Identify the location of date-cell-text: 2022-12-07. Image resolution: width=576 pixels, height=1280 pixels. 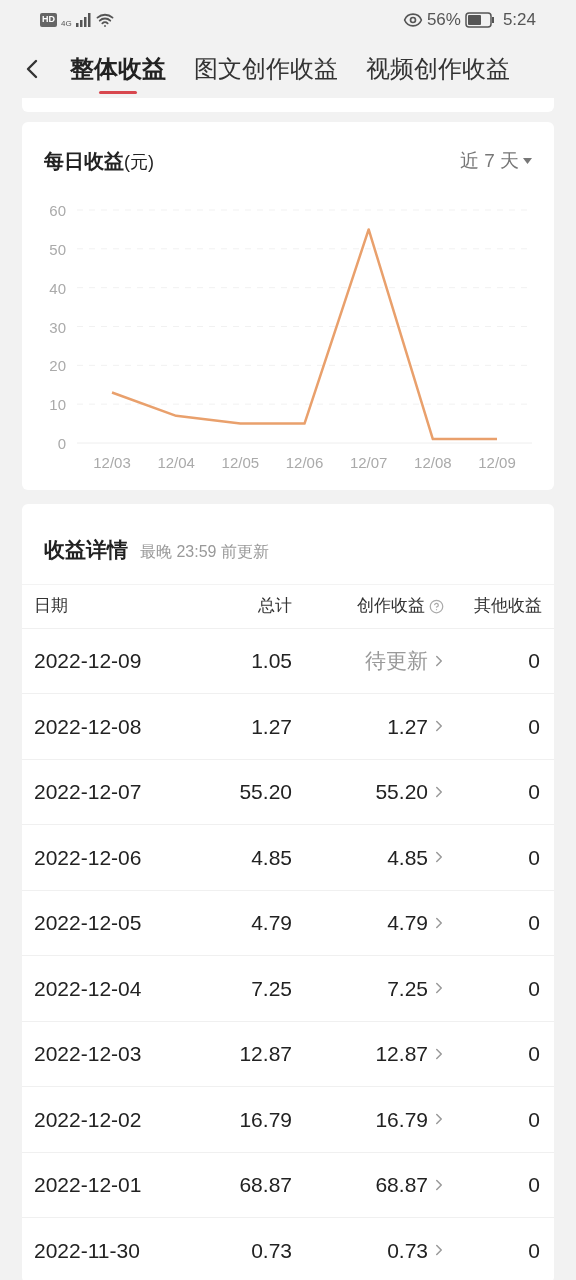
(88, 792).